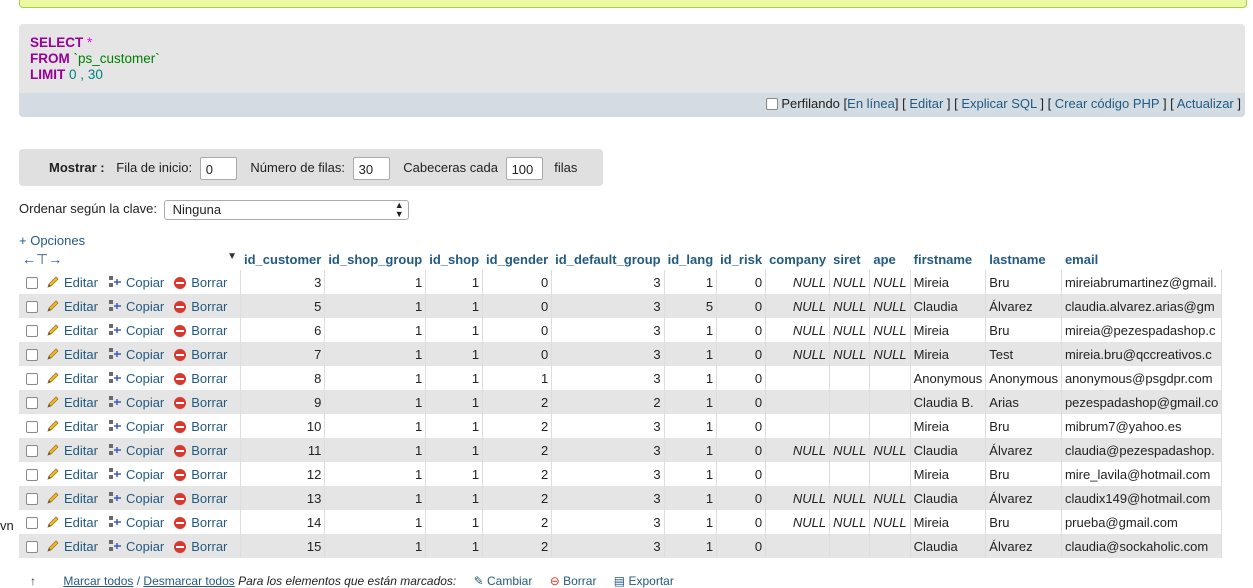 Image resolution: width=1253 pixels, height=588 pixels. What do you see at coordinates (283, 259) in the screenshot?
I see `column-header-id-customer: id_customer` at bounding box center [283, 259].